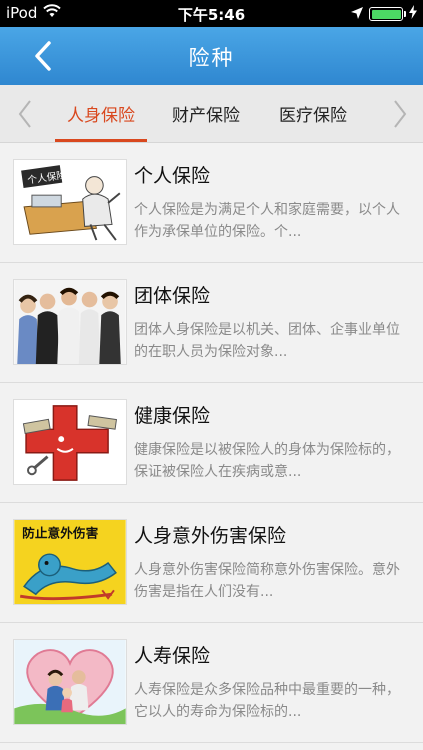  What do you see at coordinates (60, 533) in the screenshot?
I see `thumb-caption-label: 防止意外伤害` at bounding box center [60, 533].